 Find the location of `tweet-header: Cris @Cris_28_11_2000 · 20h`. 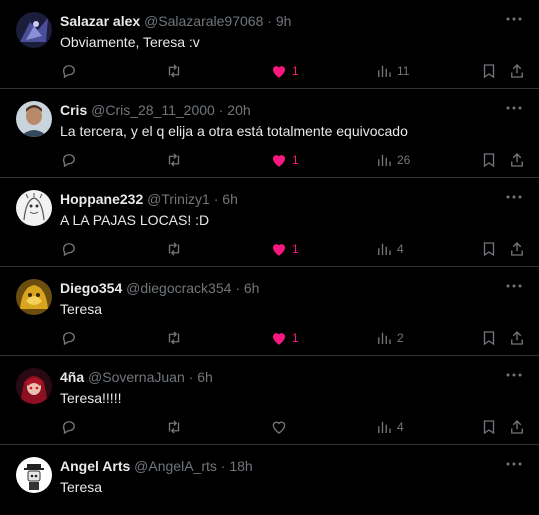

tweet-header: Cris @Cris_28_11_2000 · 20h is located at coordinates (279, 110).